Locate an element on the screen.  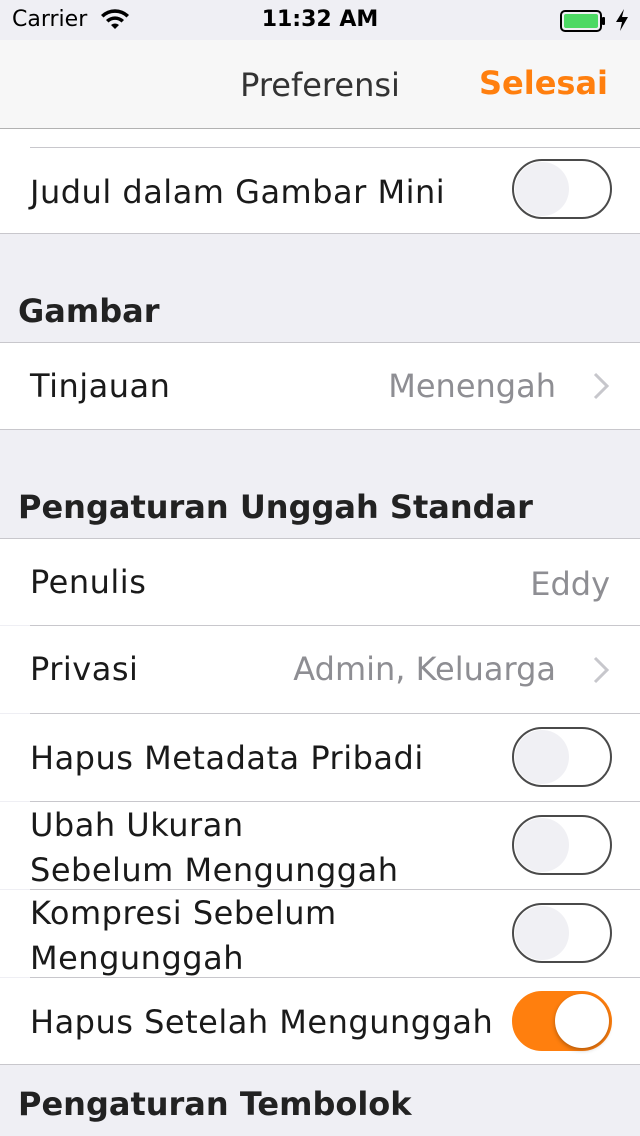
section-header-upload: Pengaturan Unggah Standar is located at coordinates (275, 507).